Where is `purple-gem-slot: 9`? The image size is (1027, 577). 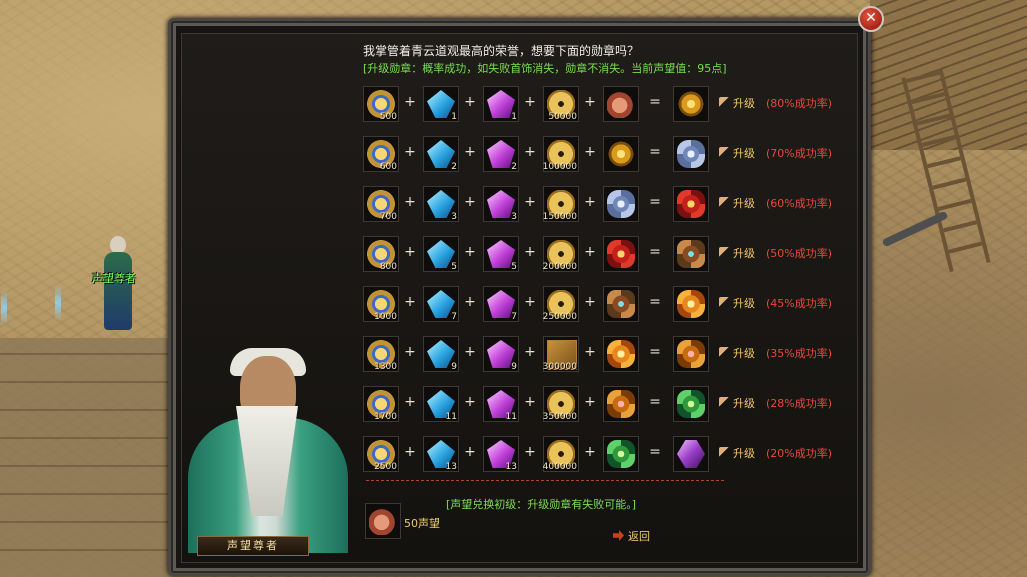 purple-gem-slot: 9 is located at coordinates (501, 354).